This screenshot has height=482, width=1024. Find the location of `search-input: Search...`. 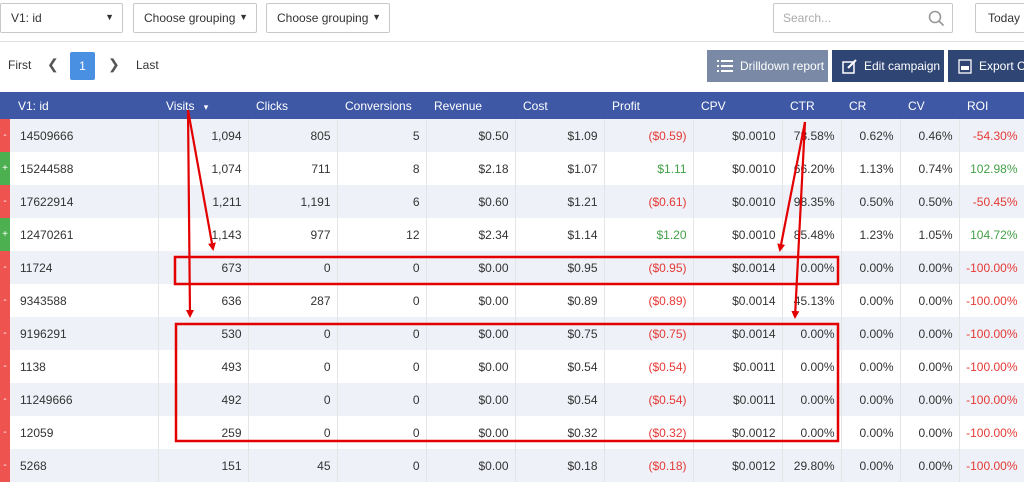

search-input: Search... is located at coordinates (863, 18).